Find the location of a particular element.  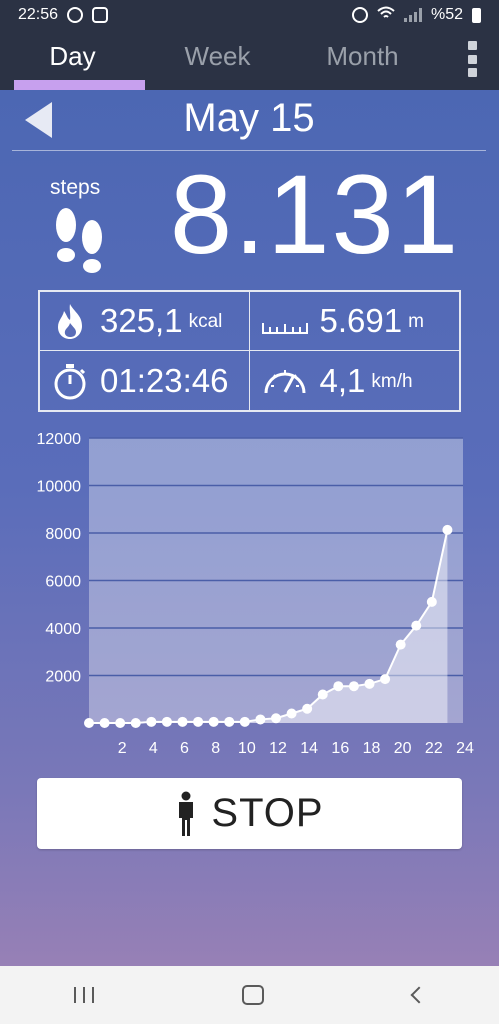

duration-value: 01:23:46 is located at coordinates (164, 380).